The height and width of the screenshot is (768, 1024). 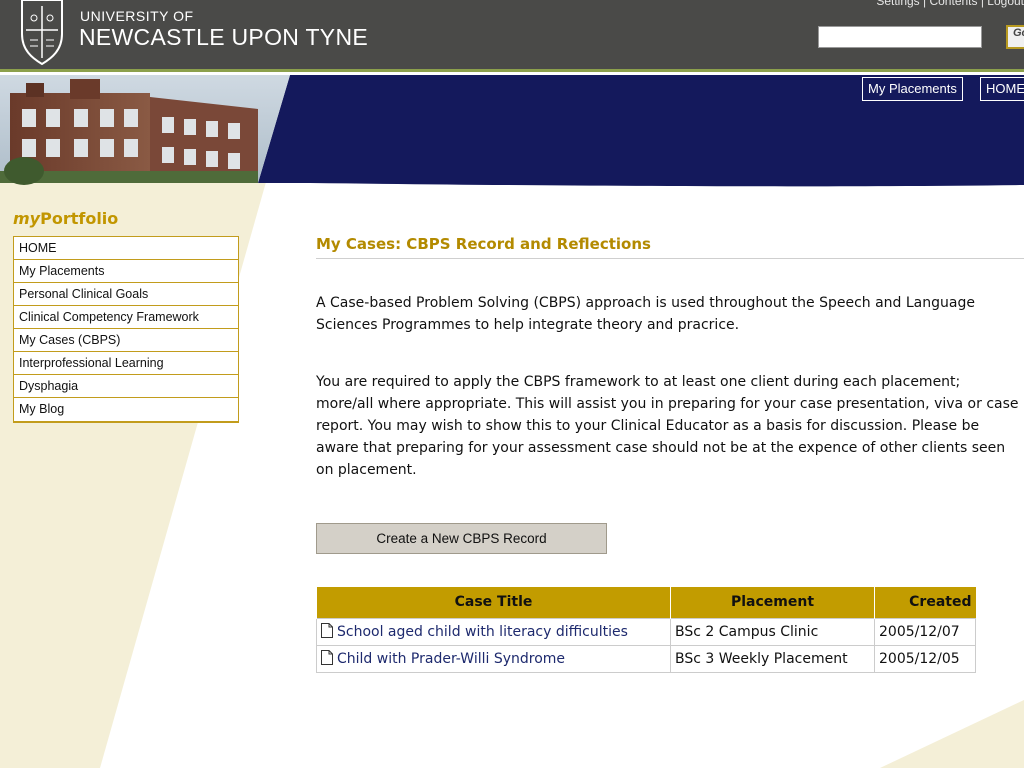 What do you see at coordinates (223, 37) in the screenshot?
I see `university-name-line2: NEWCASTLE UPON TYNE` at bounding box center [223, 37].